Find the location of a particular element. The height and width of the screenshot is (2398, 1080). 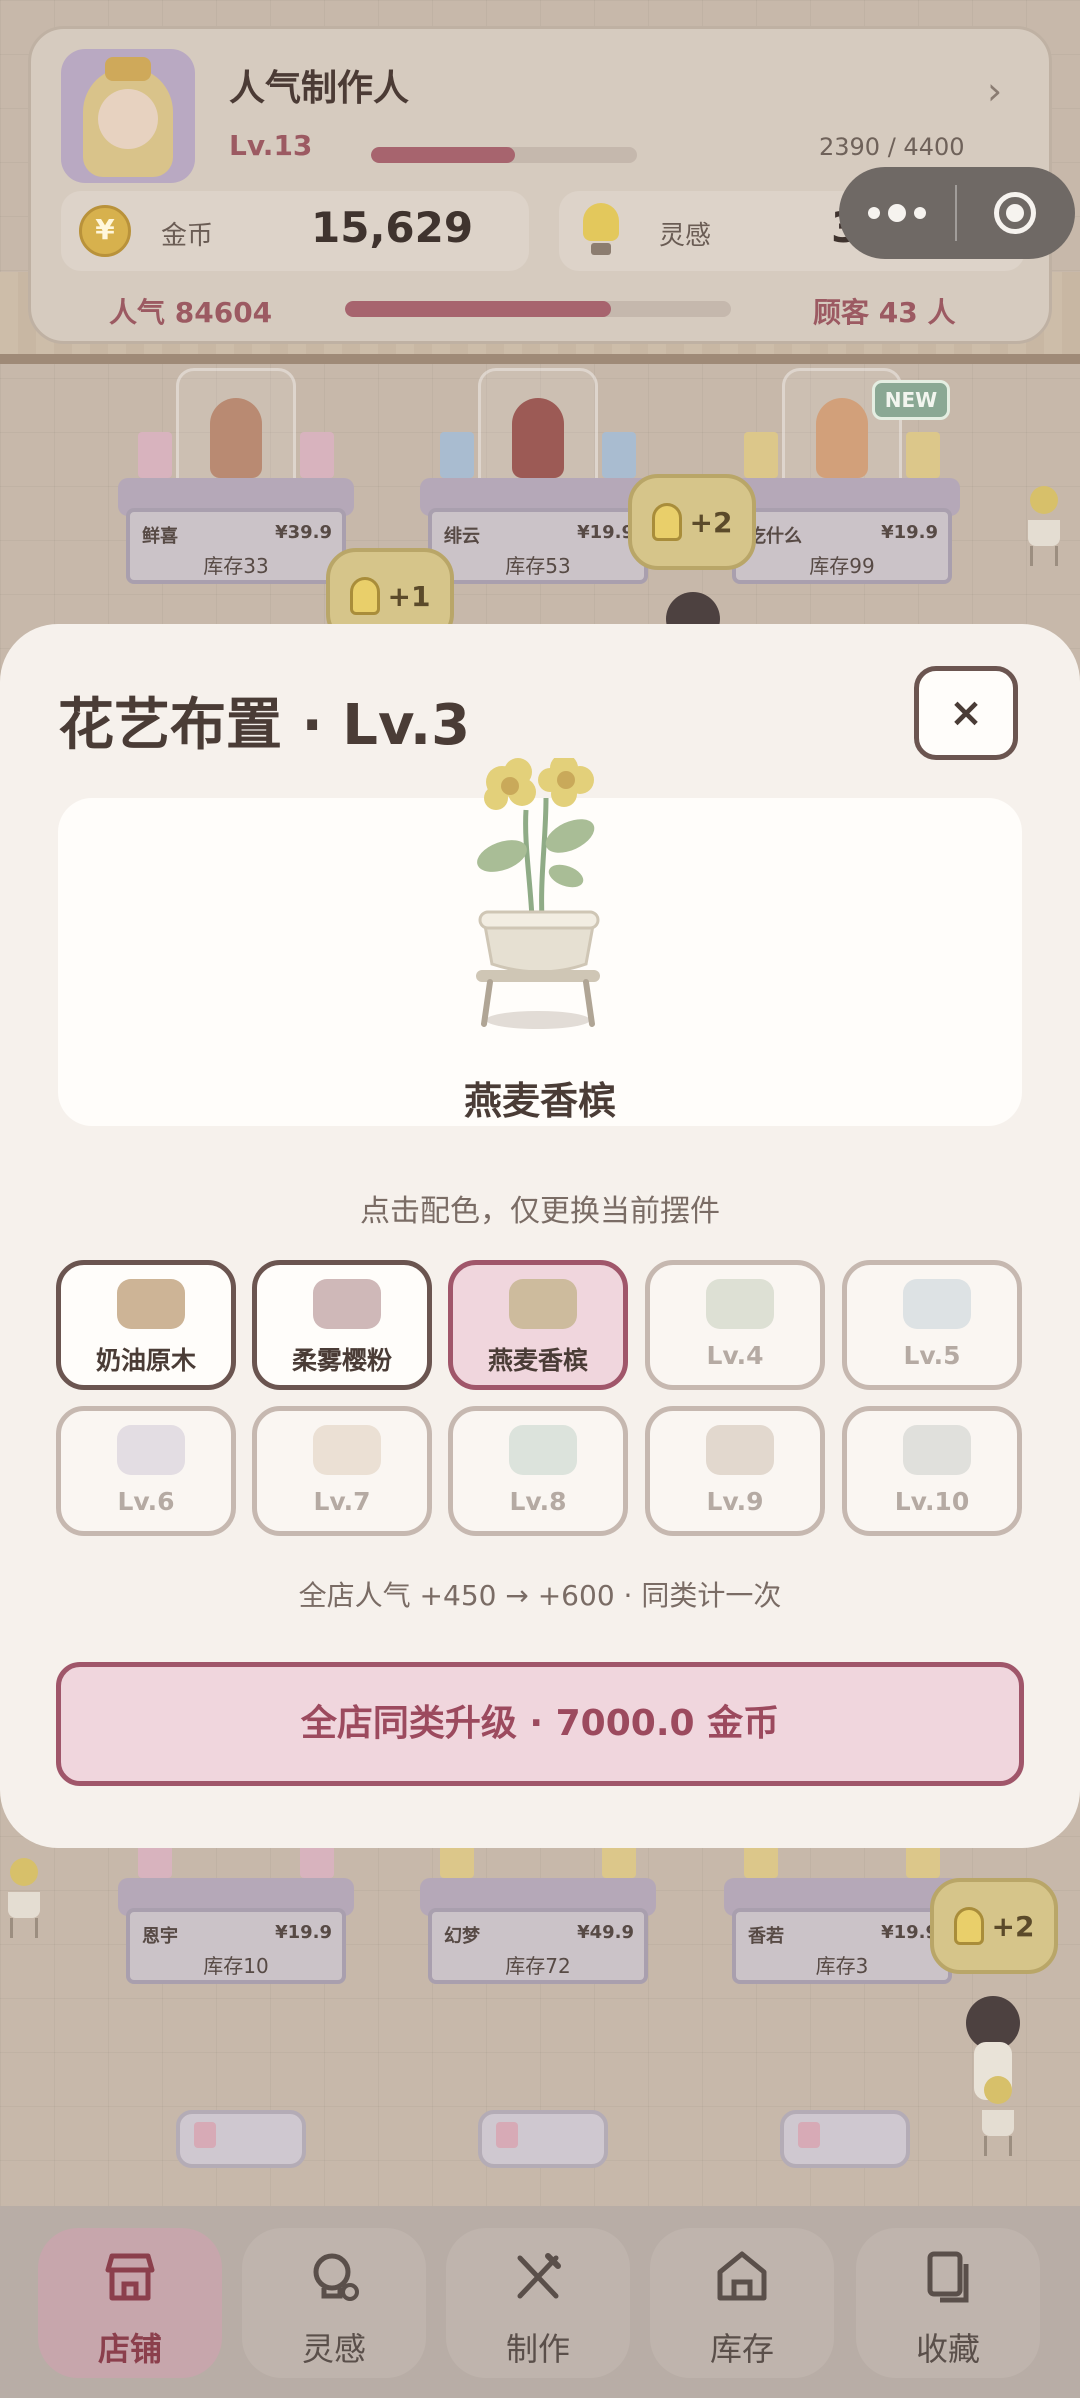

player-title: 人气制作人 is located at coordinates (319, 88).